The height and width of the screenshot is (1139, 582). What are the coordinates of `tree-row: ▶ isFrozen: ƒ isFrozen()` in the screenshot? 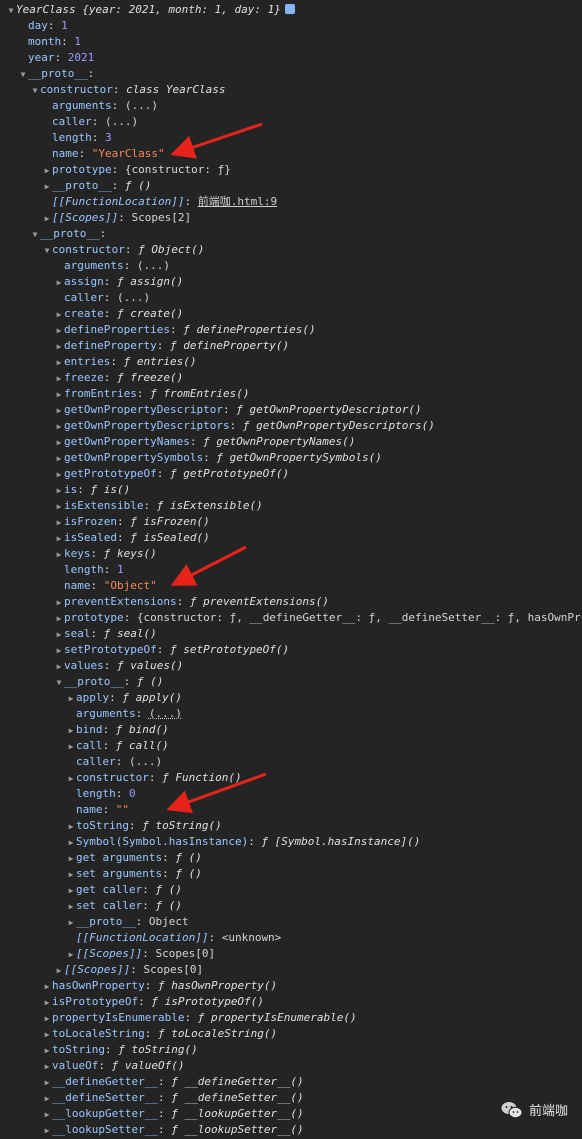 It's located at (291, 522).